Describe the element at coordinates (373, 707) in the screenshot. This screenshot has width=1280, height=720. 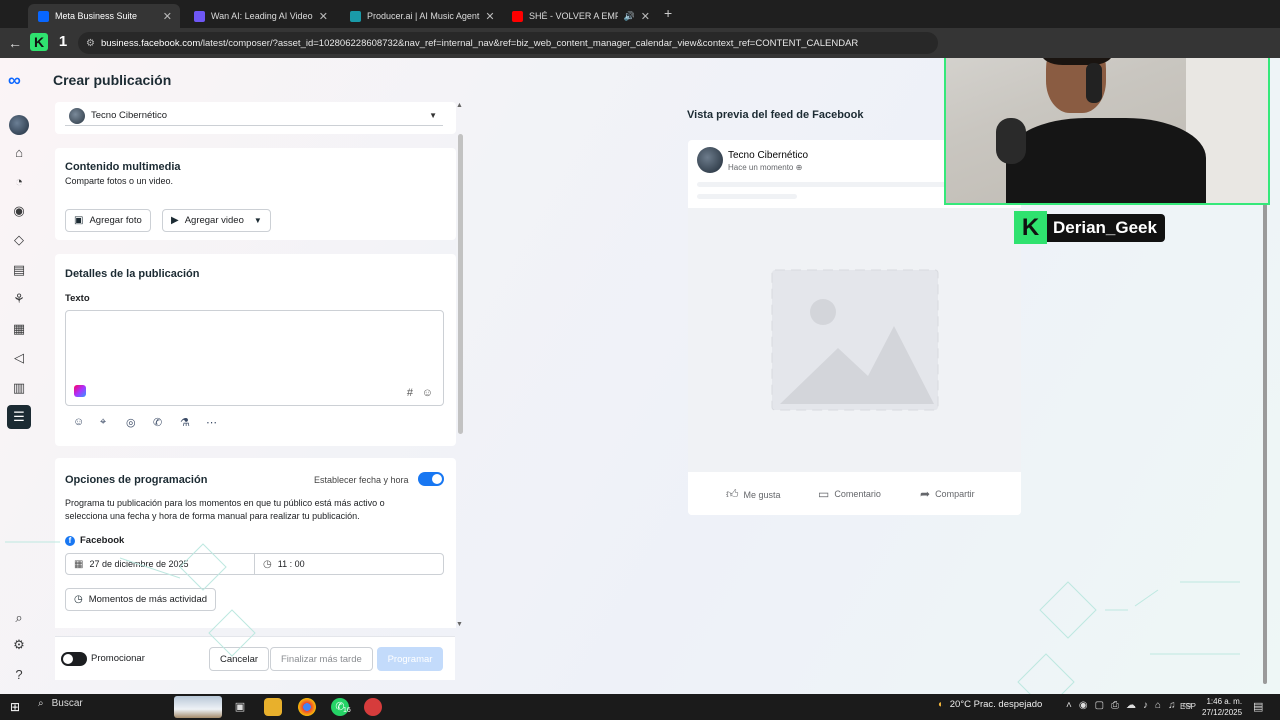
I see `app-icon` at that location.